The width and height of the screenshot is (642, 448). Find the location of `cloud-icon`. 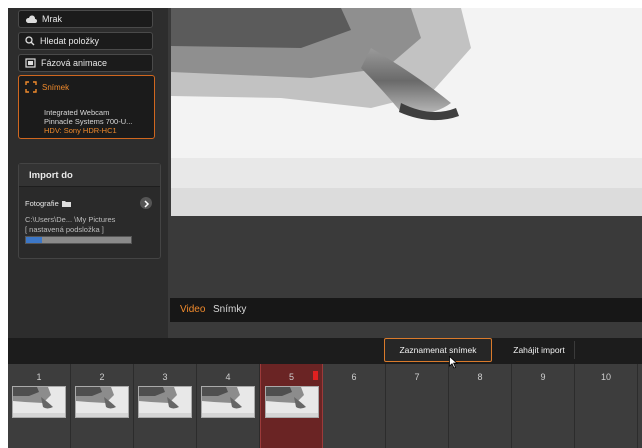

cloud-icon is located at coordinates (31, 18).